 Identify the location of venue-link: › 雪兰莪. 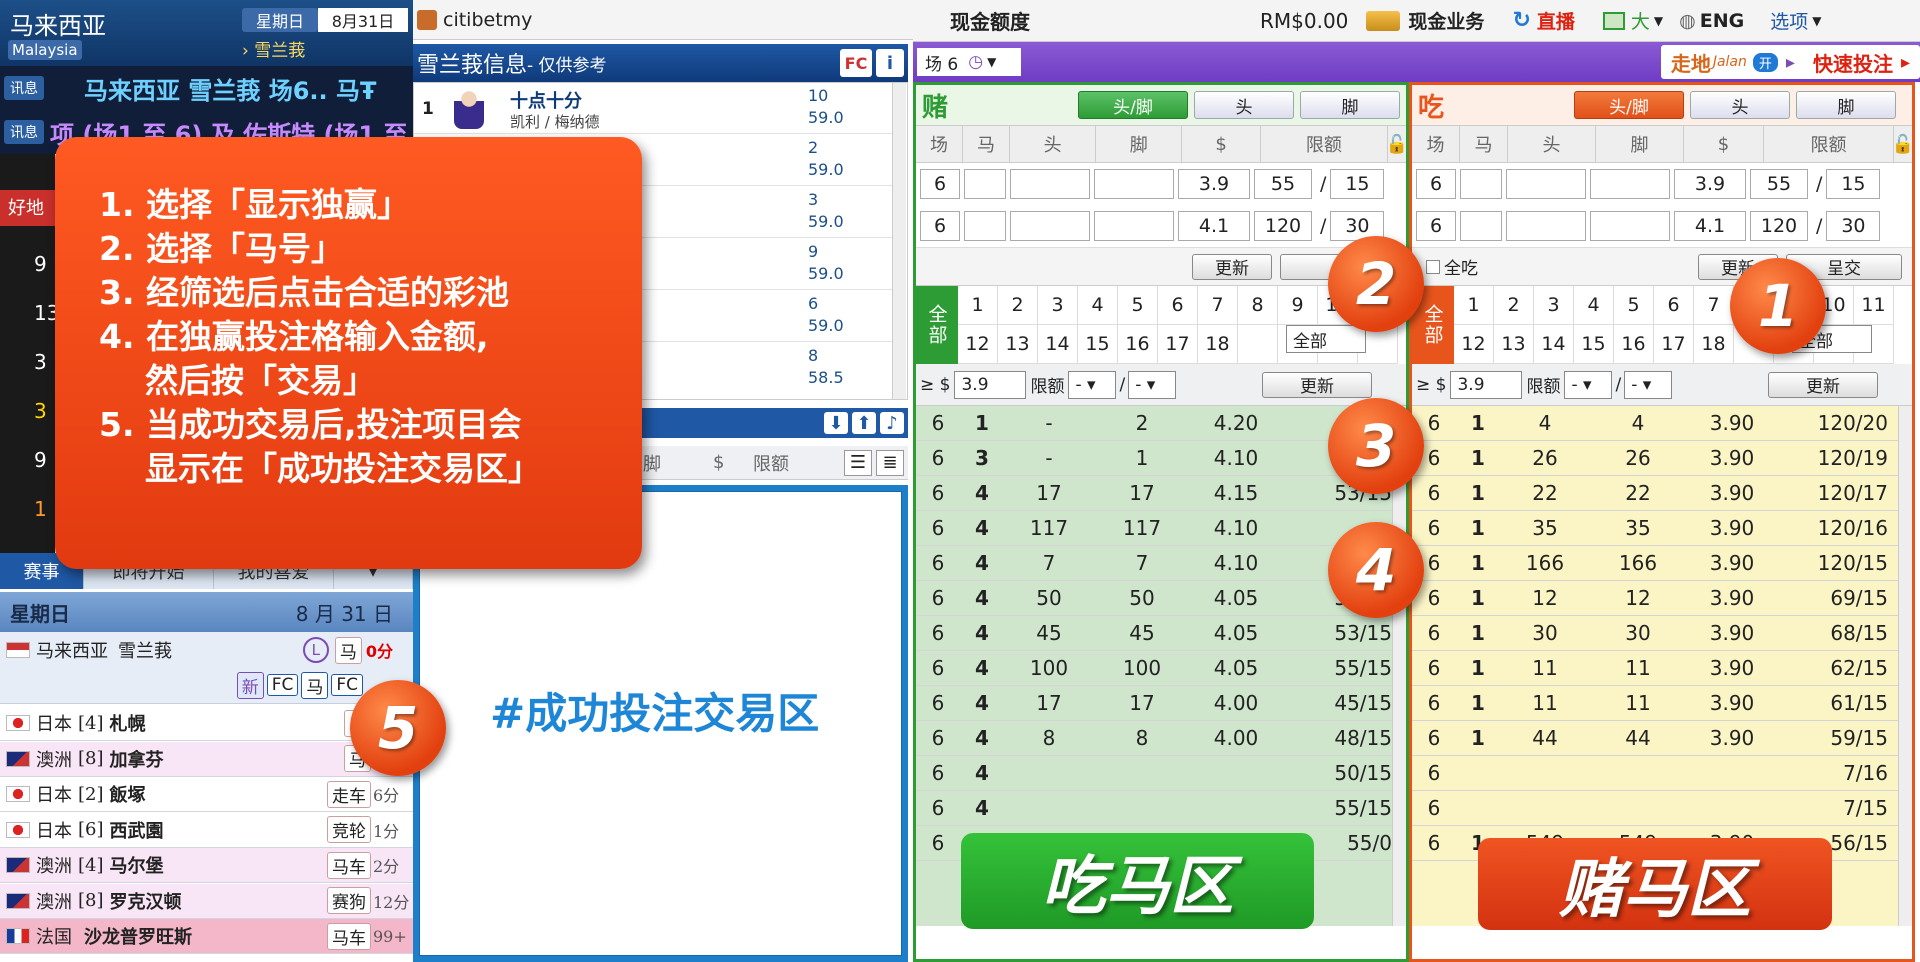
(273, 48).